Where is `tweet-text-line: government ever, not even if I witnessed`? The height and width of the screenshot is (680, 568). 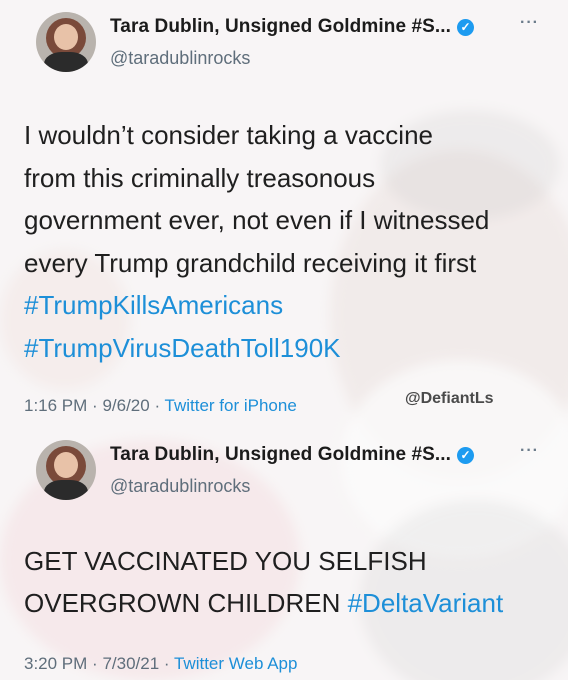
tweet-text-line: government ever, not even if I witnessed is located at coordinates (257, 220).